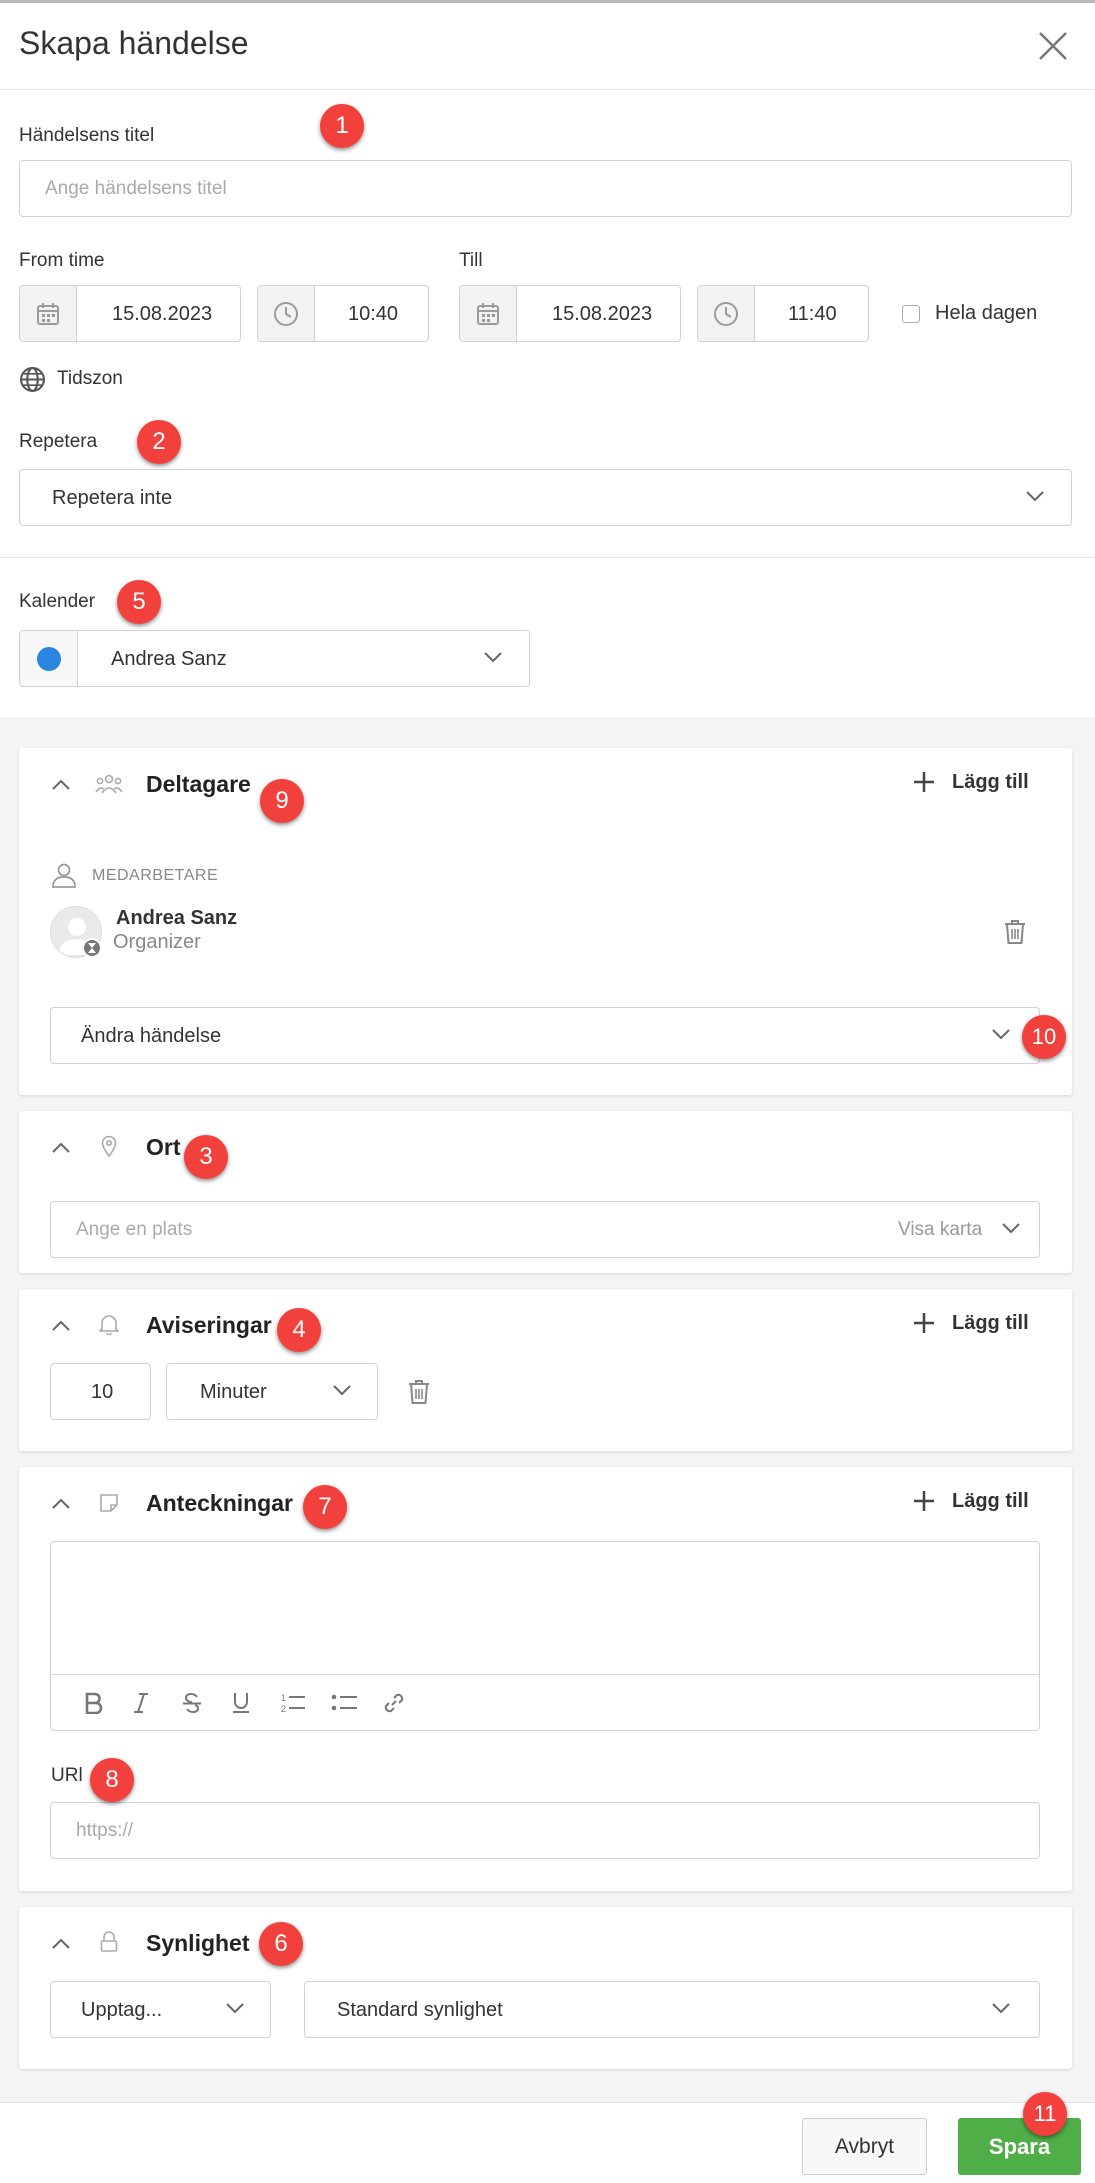 This screenshot has height=2183, width=1095. I want to click on to-date-value: 15.08.2023, so click(602, 314).